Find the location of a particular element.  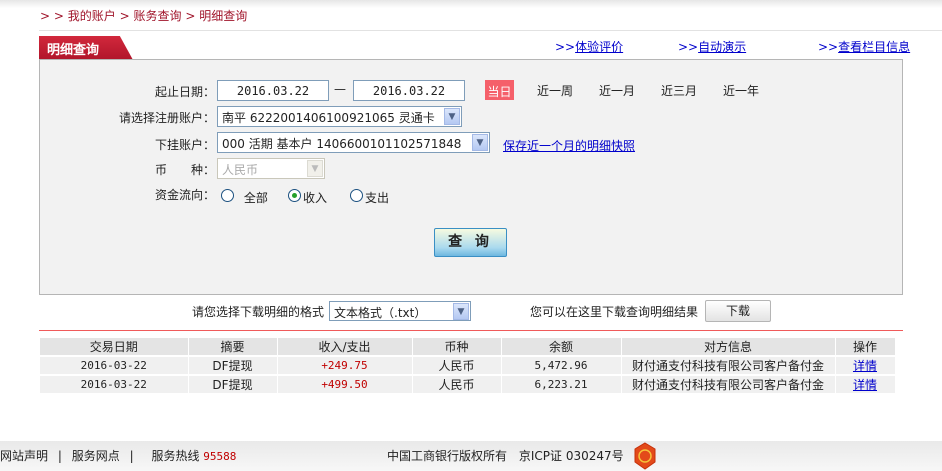

footer-hotline: 95588 is located at coordinates (220, 456).